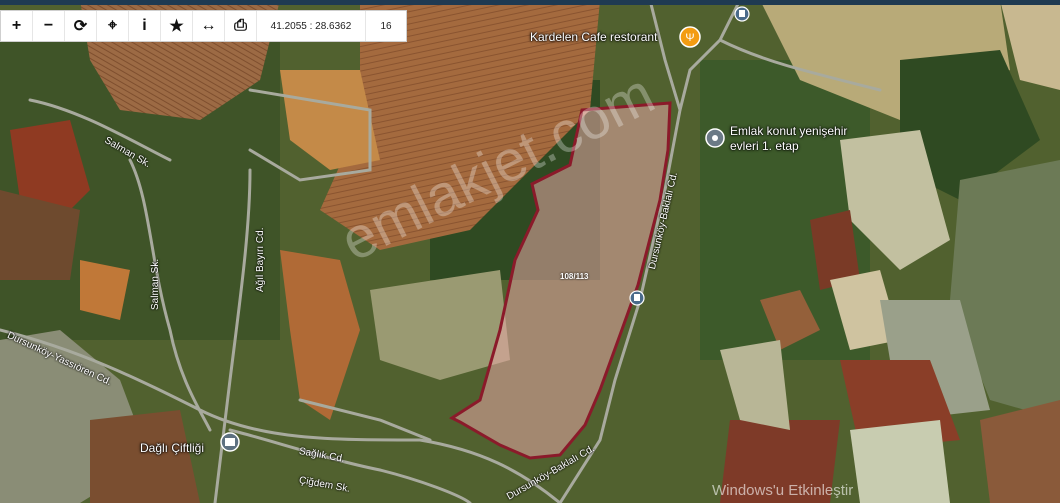 The image size is (1060, 503). Describe the element at coordinates (386, 26) in the screenshot. I see `zoom-level-readout: 16` at that location.